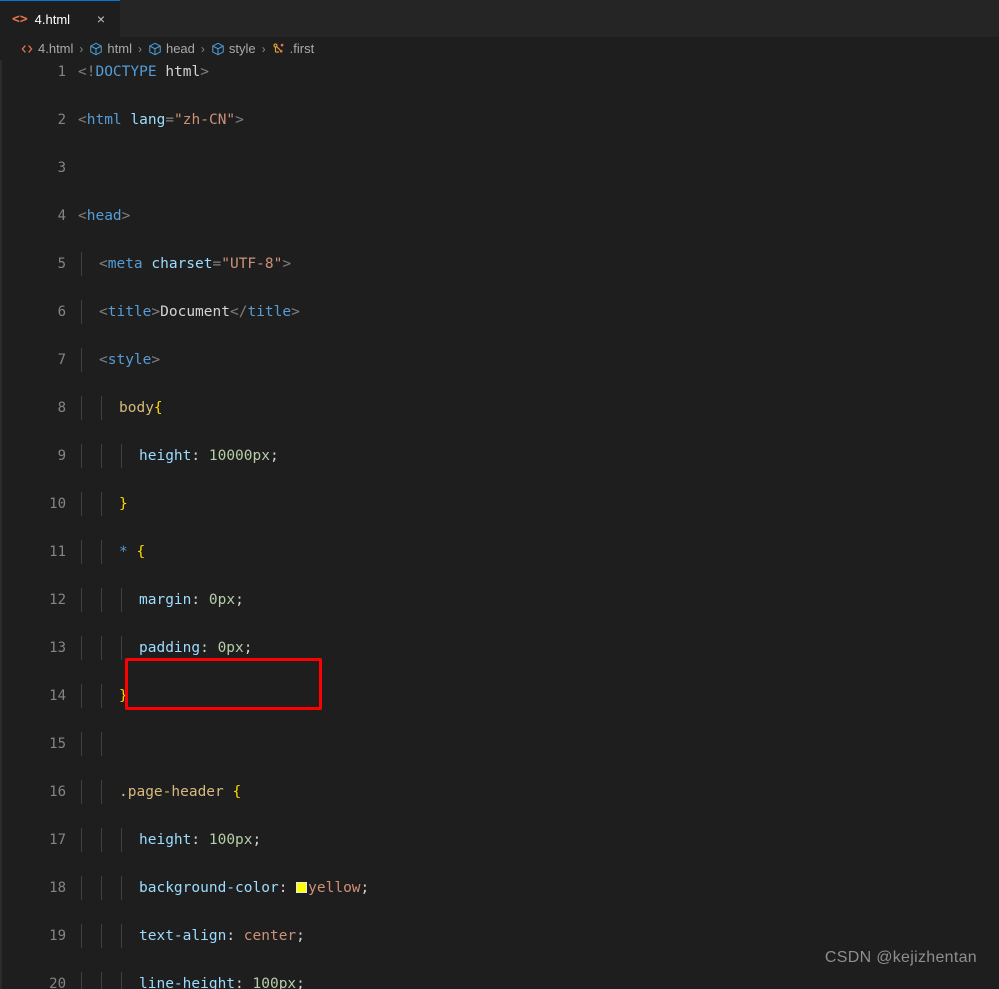 Image resolution: width=999 pixels, height=989 pixels. I want to click on code-line: 3, so click(499, 168).